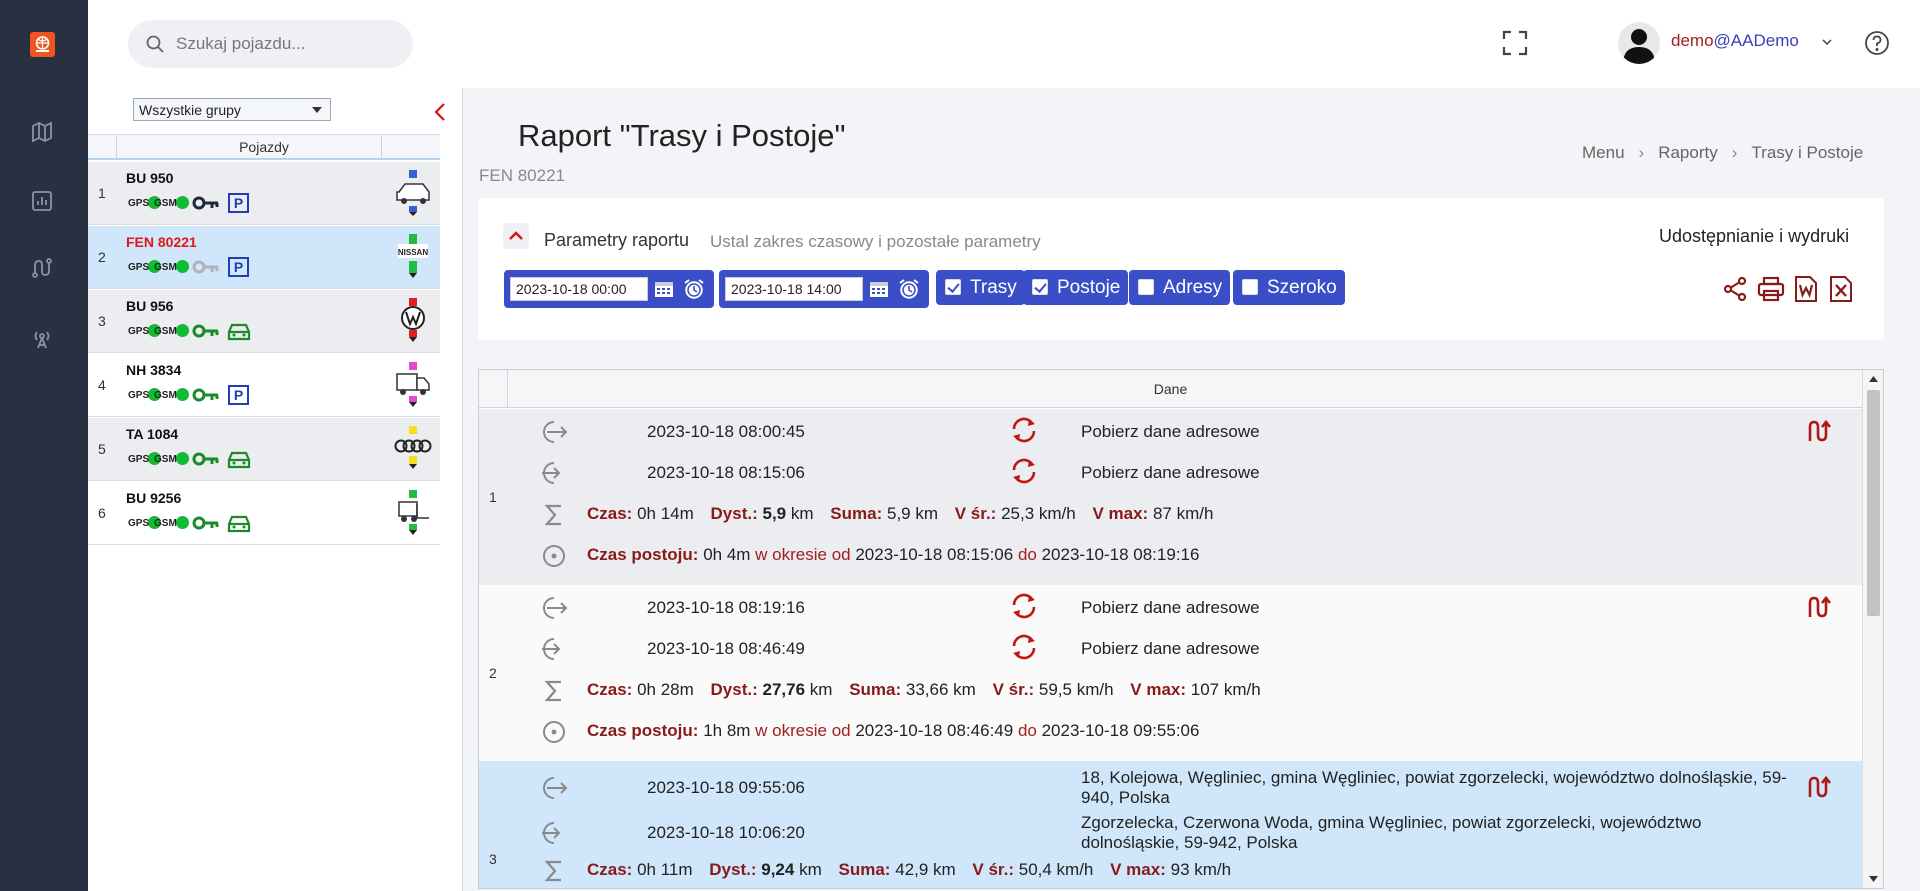 This screenshot has height=891, width=1920. Describe the element at coordinates (980, 287) in the screenshot. I see `trasy-checkbox: Trasy` at that location.